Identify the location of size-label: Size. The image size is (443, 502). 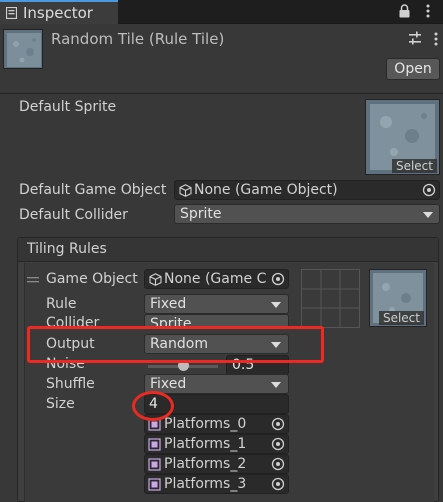
(60, 404).